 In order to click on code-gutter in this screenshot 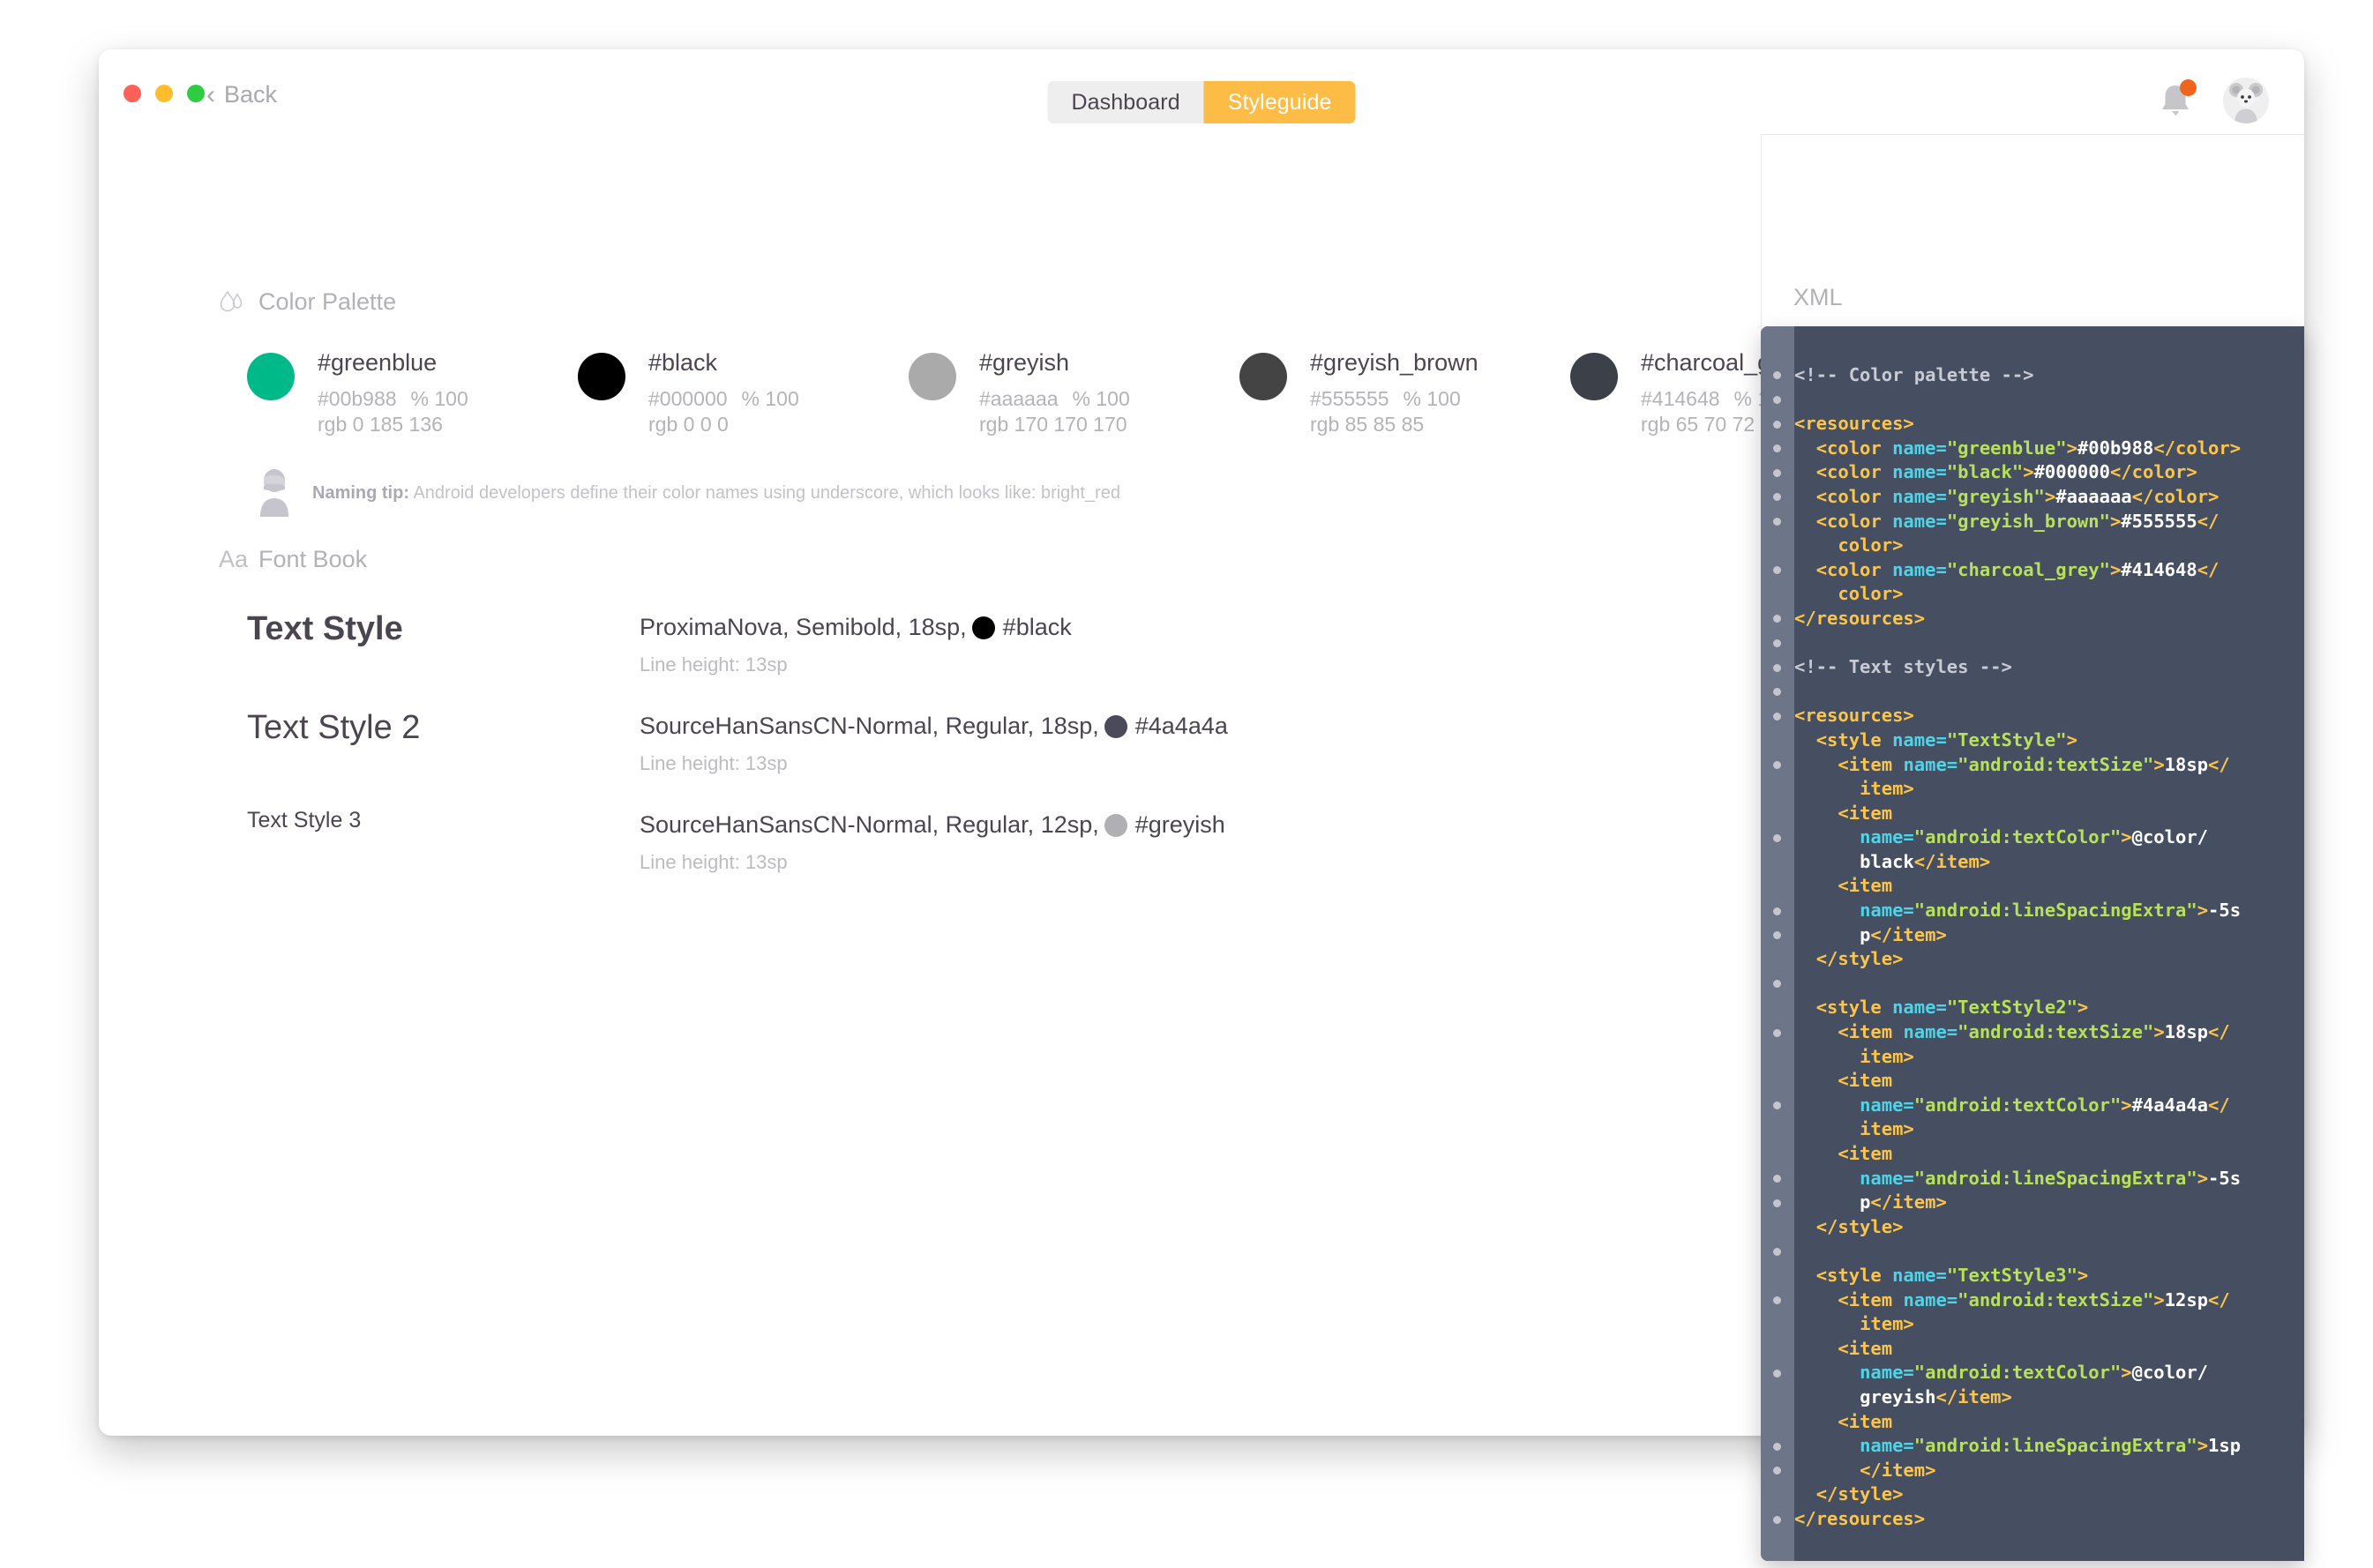, I will do `click(1777, 943)`.